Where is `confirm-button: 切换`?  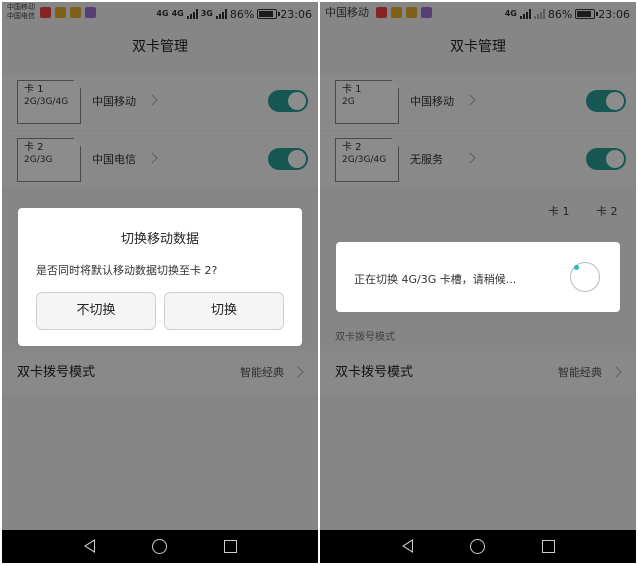
confirm-button: 切换 is located at coordinates (224, 311).